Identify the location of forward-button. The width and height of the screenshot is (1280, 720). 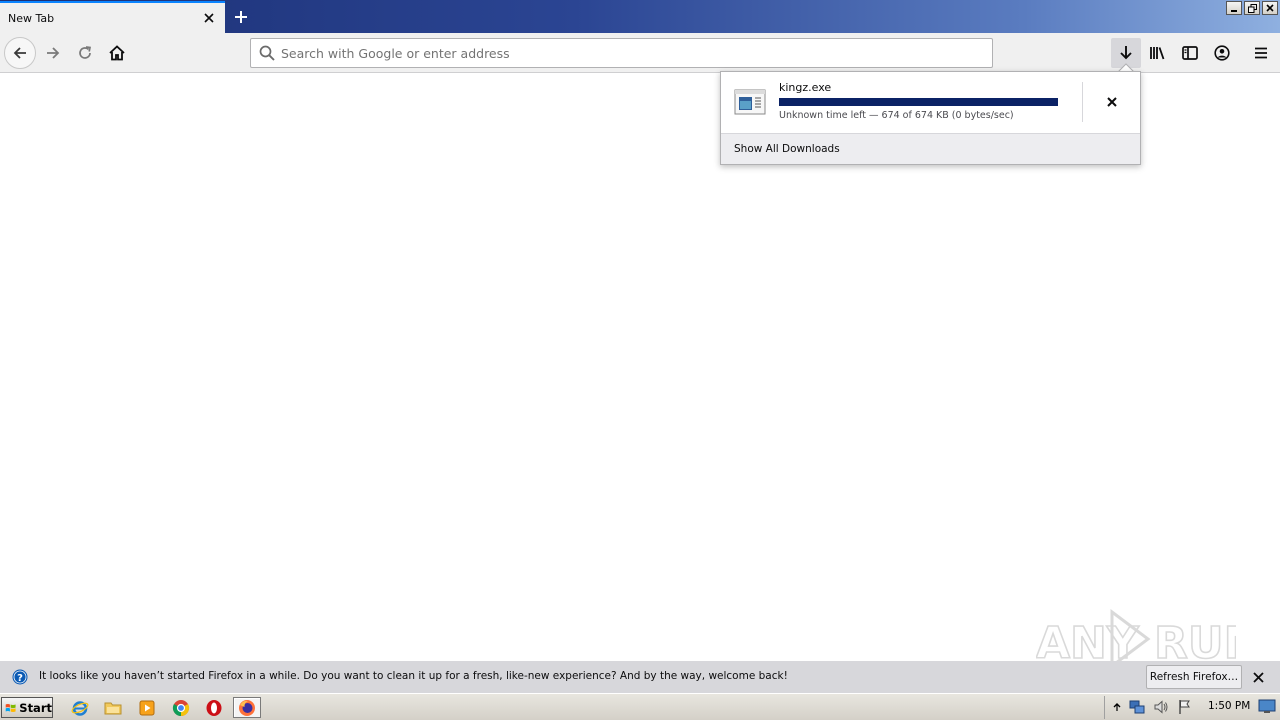
(53, 53).